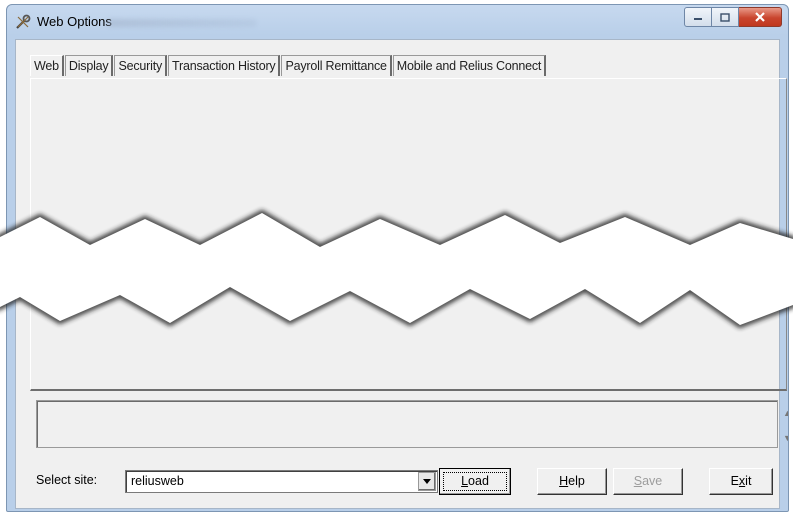 This screenshot has width=793, height=514. Describe the element at coordinates (182, 23) in the screenshot. I see `blurred-title-detail` at that location.